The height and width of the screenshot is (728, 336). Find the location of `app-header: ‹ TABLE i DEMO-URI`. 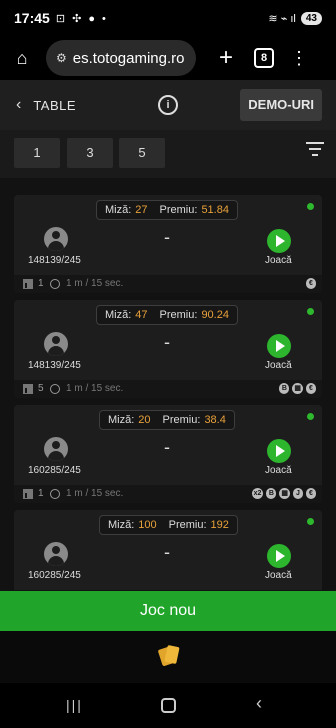

app-header: ‹ TABLE i DEMO-URI is located at coordinates (168, 105).